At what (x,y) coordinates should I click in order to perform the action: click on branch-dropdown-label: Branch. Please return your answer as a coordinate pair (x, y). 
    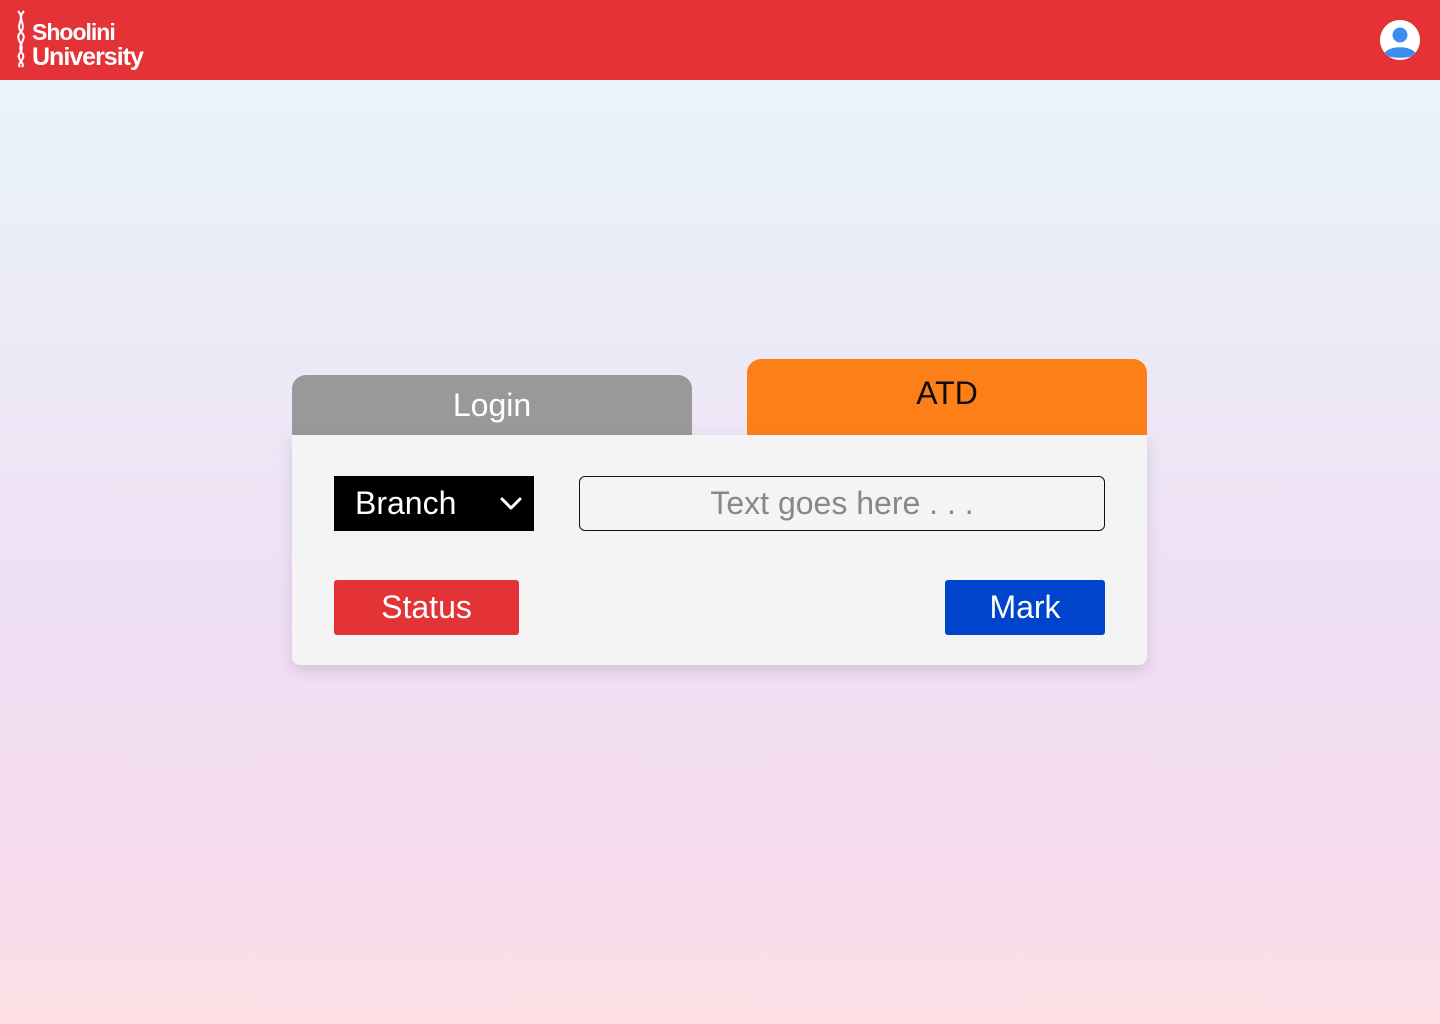
    Looking at the image, I should click on (406, 503).